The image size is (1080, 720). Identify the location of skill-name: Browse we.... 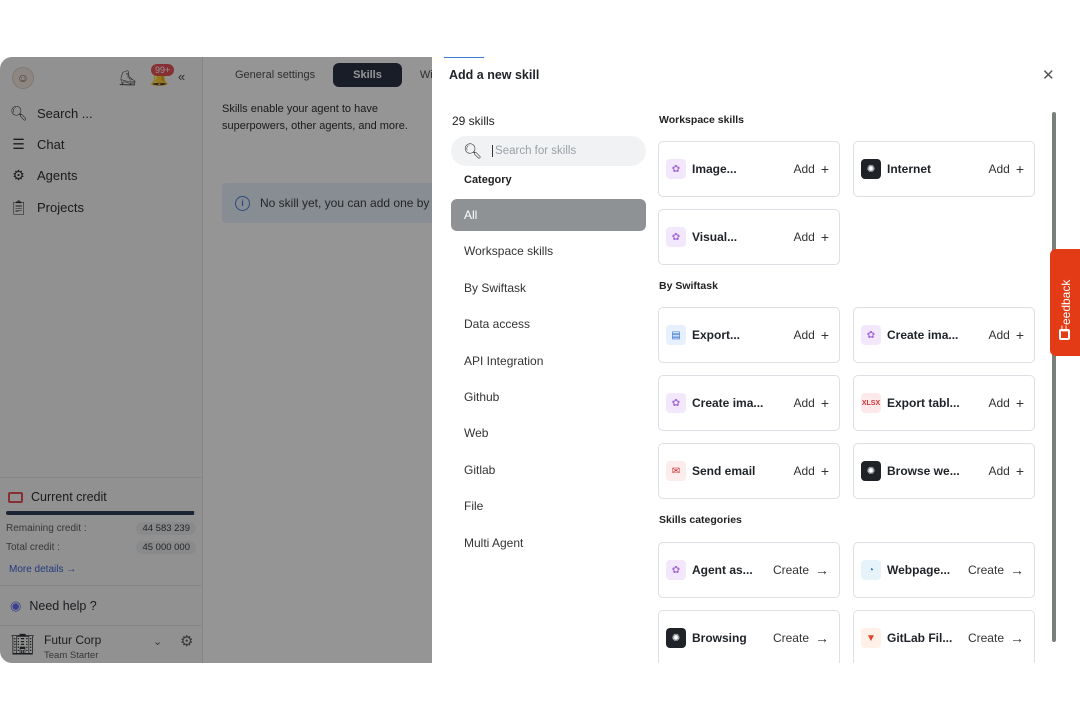
(923, 471).